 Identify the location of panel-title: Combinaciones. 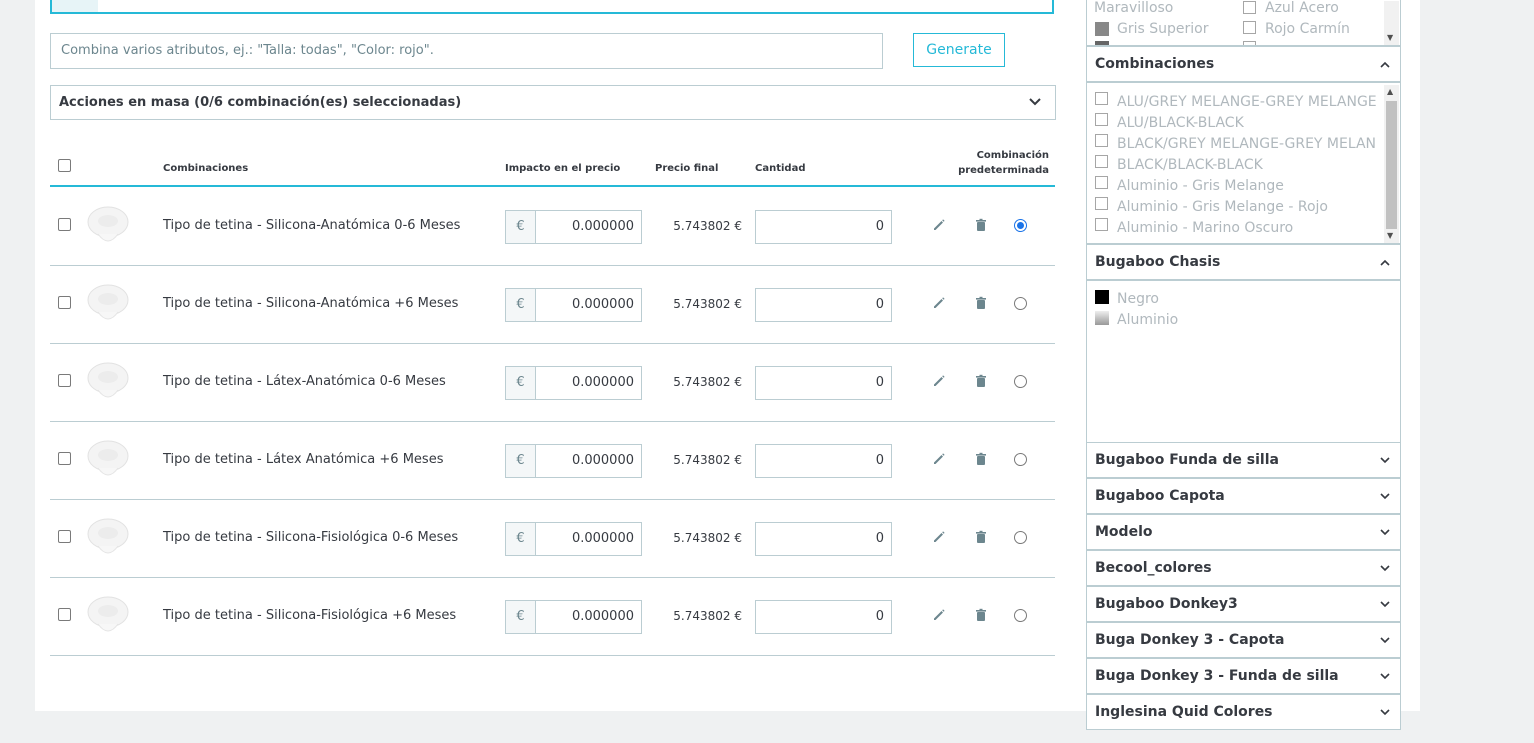
(1155, 64).